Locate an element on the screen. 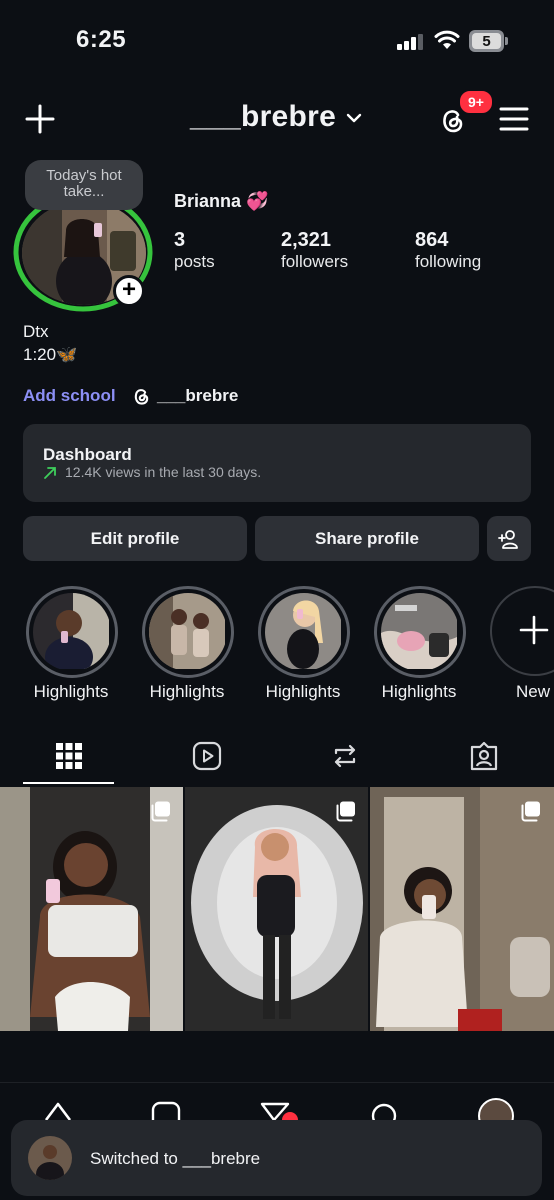 The image size is (554, 1200). dashboard-title: Dashboard is located at coordinates (87, 454).